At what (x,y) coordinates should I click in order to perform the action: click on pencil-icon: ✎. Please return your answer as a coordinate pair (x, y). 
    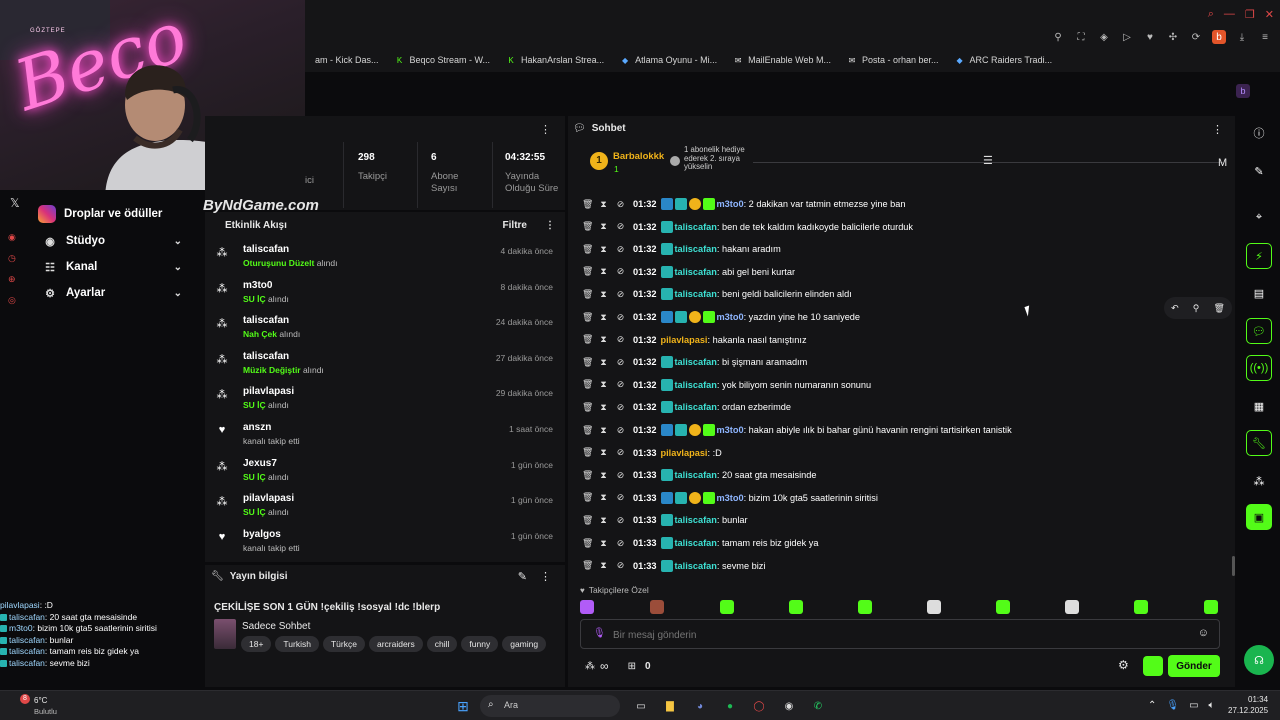
    Looking at the image, I should click on (1259, 171).